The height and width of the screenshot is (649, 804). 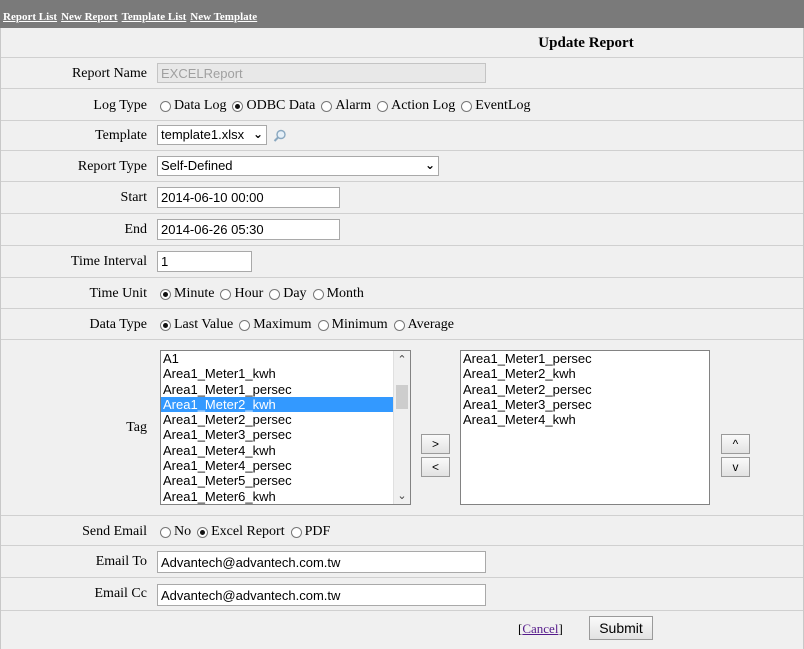 What do you see at coordinates (402, 43) in the screenshot?
I see `form-title-row: Update Report` at bounding box center [402, 43].